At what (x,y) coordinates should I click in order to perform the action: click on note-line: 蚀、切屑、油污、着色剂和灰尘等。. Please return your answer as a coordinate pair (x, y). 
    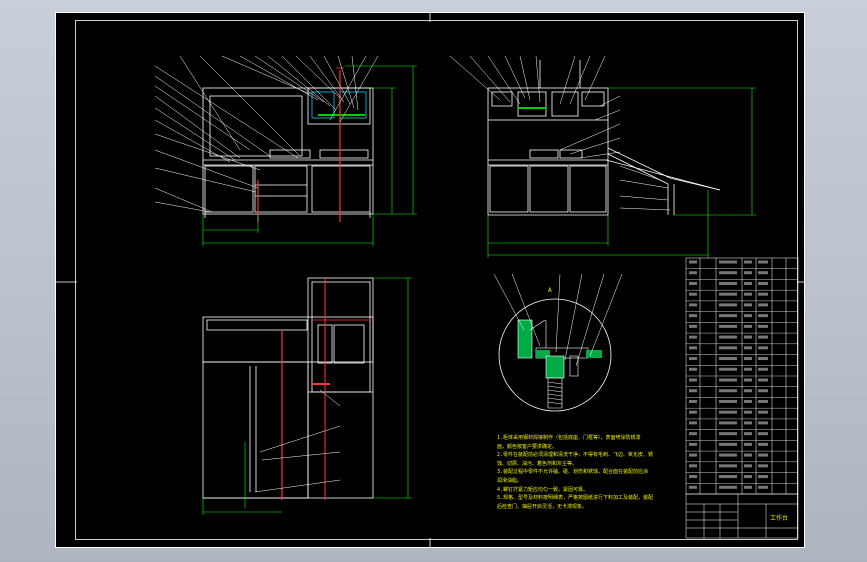
    Looking at the image, I should click on (537, 463).